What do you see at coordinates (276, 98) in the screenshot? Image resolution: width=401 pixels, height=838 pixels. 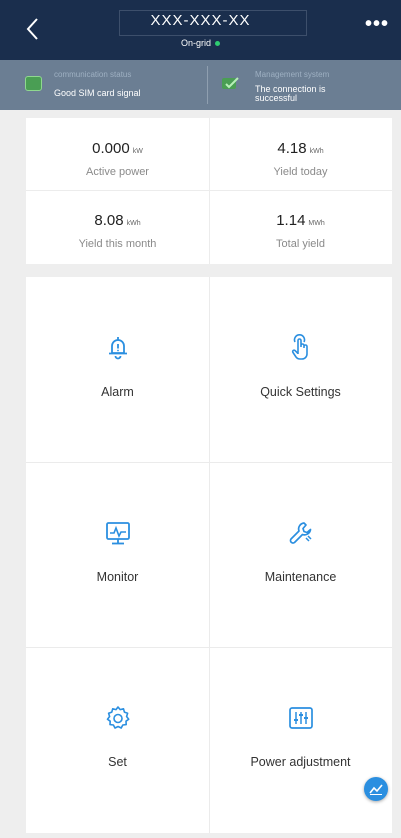 I see `management-system-value-line2: successful` at bounding box center [276, 98].